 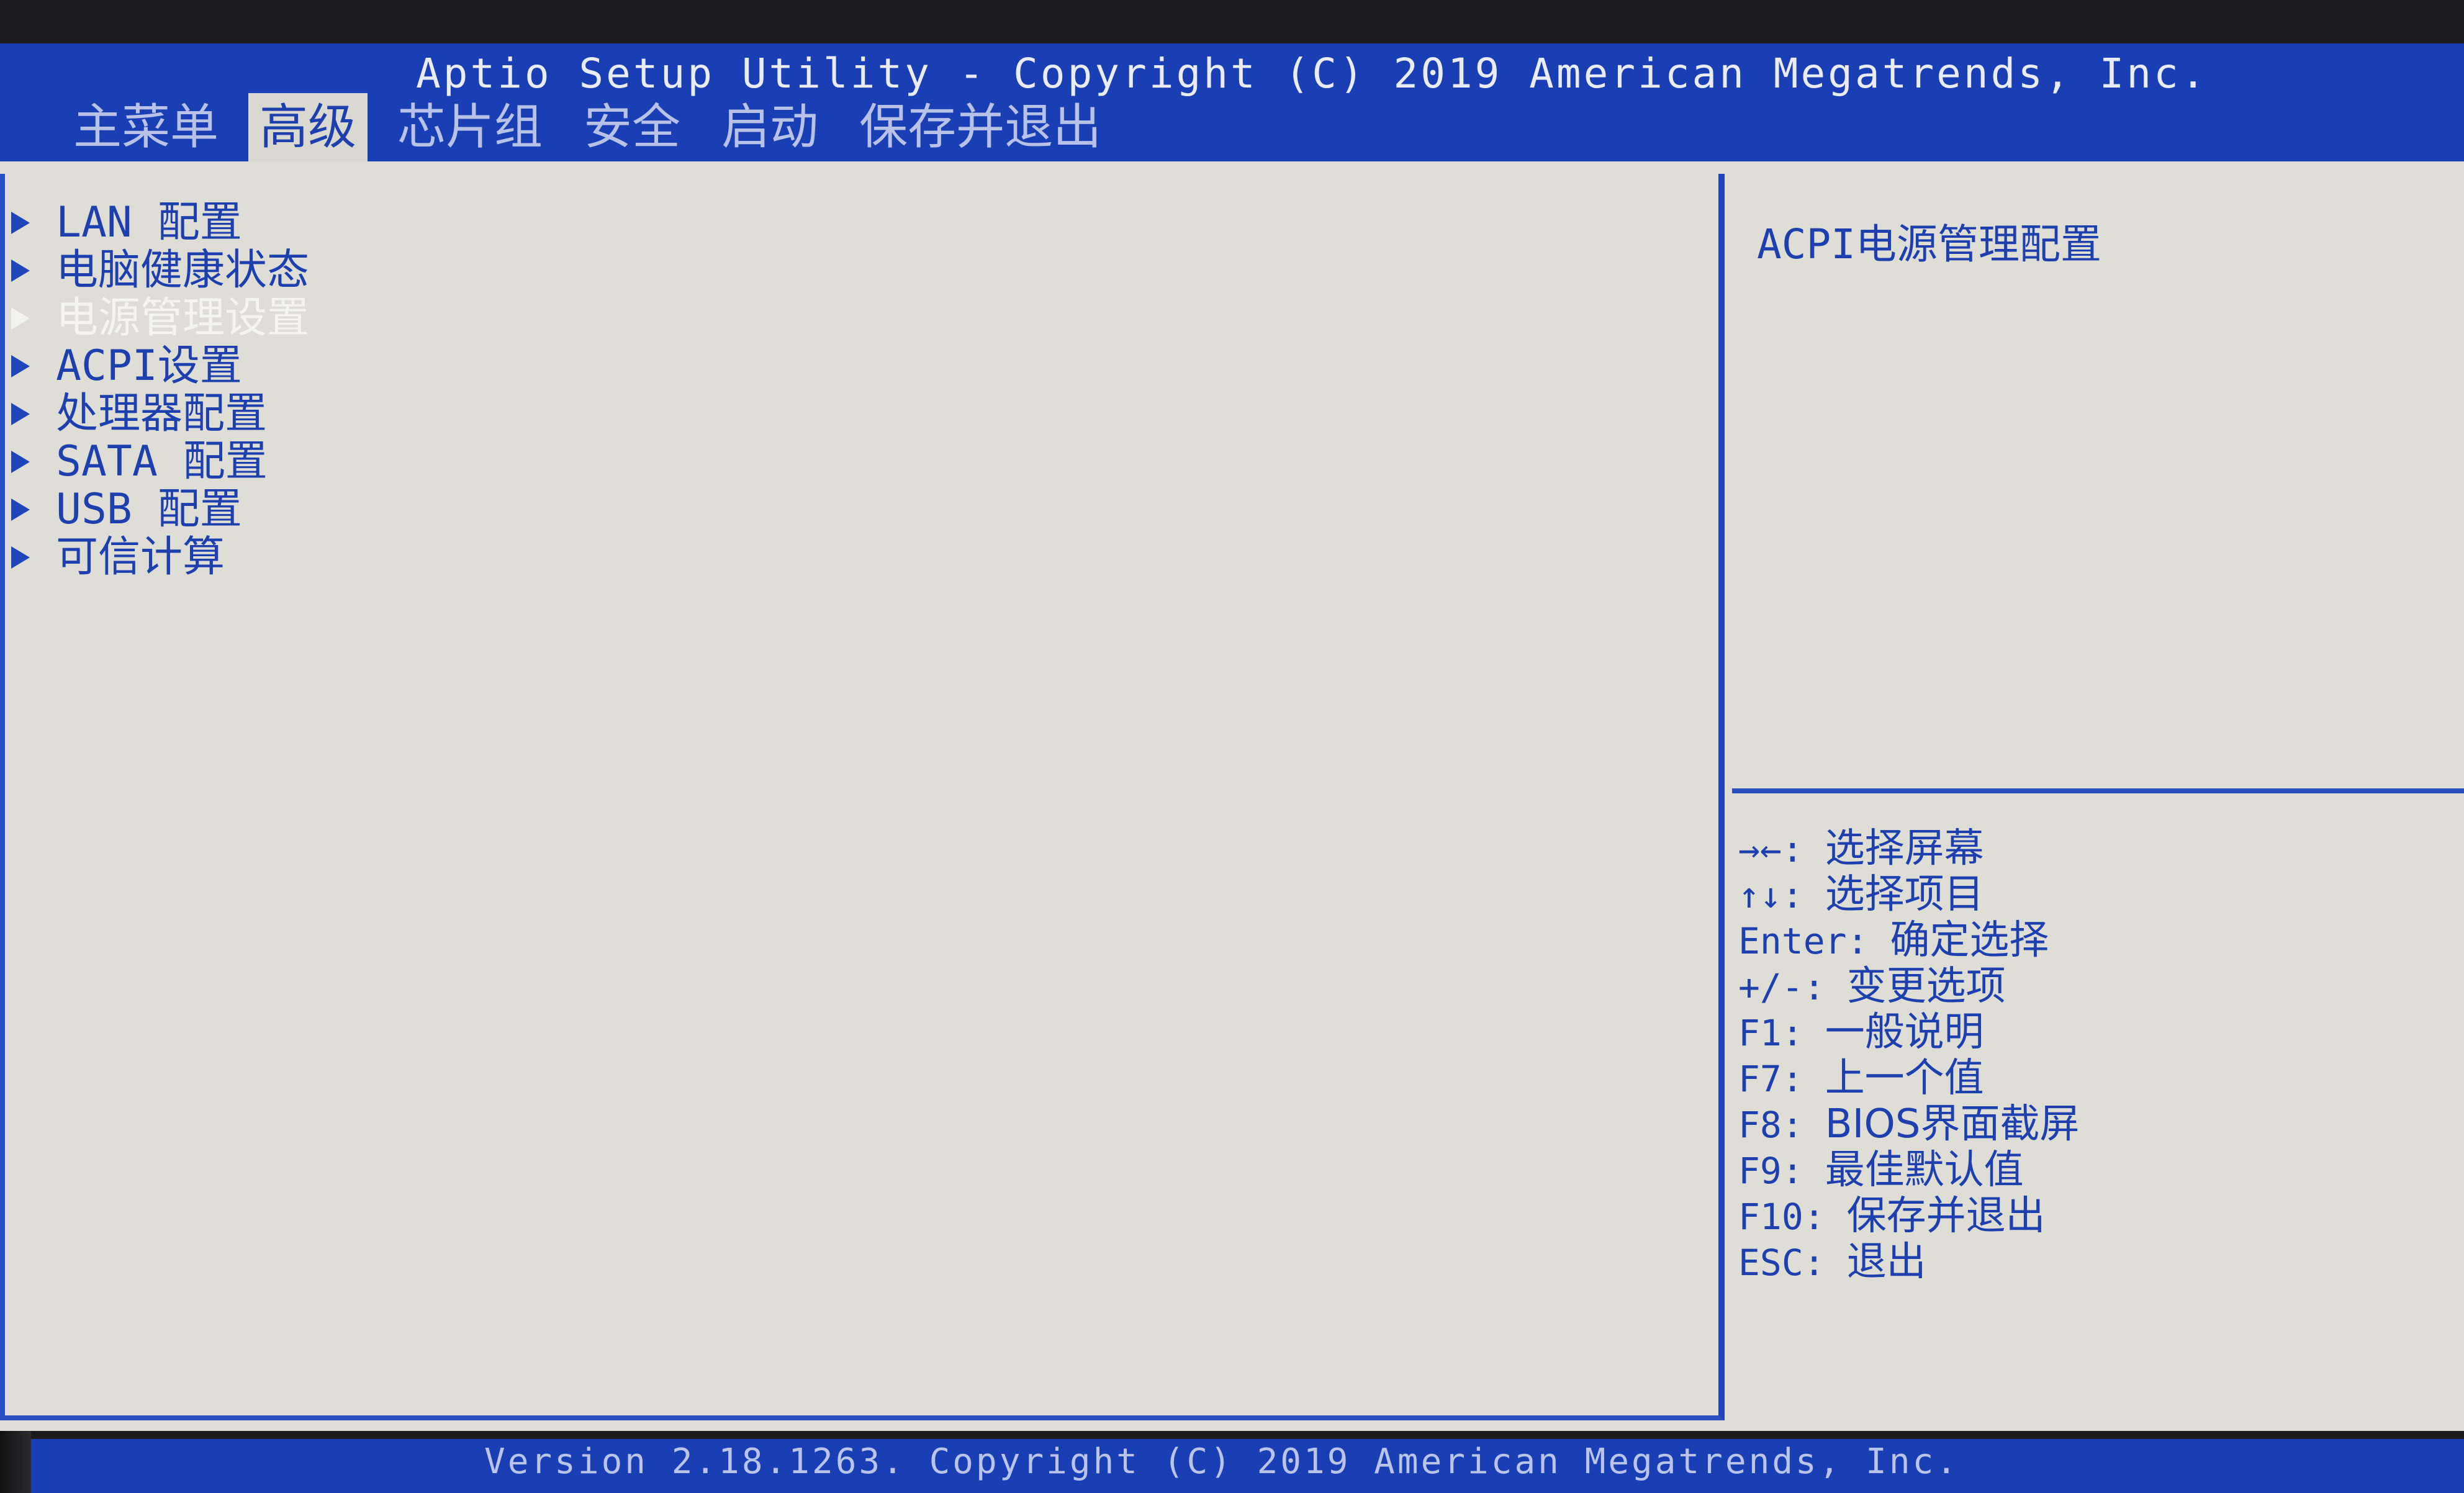 I want to click on menu-item-label: 可信计算, so click(x=140, y=557).